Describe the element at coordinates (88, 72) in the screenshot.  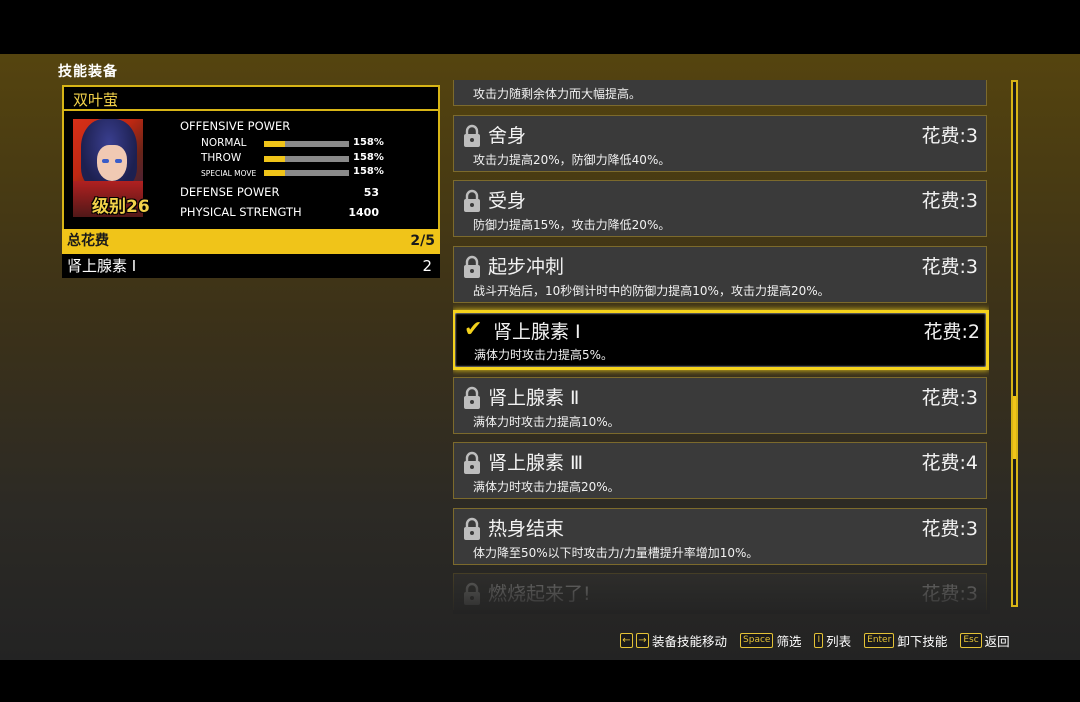
I see `screen-title: 技能装备` at that location.